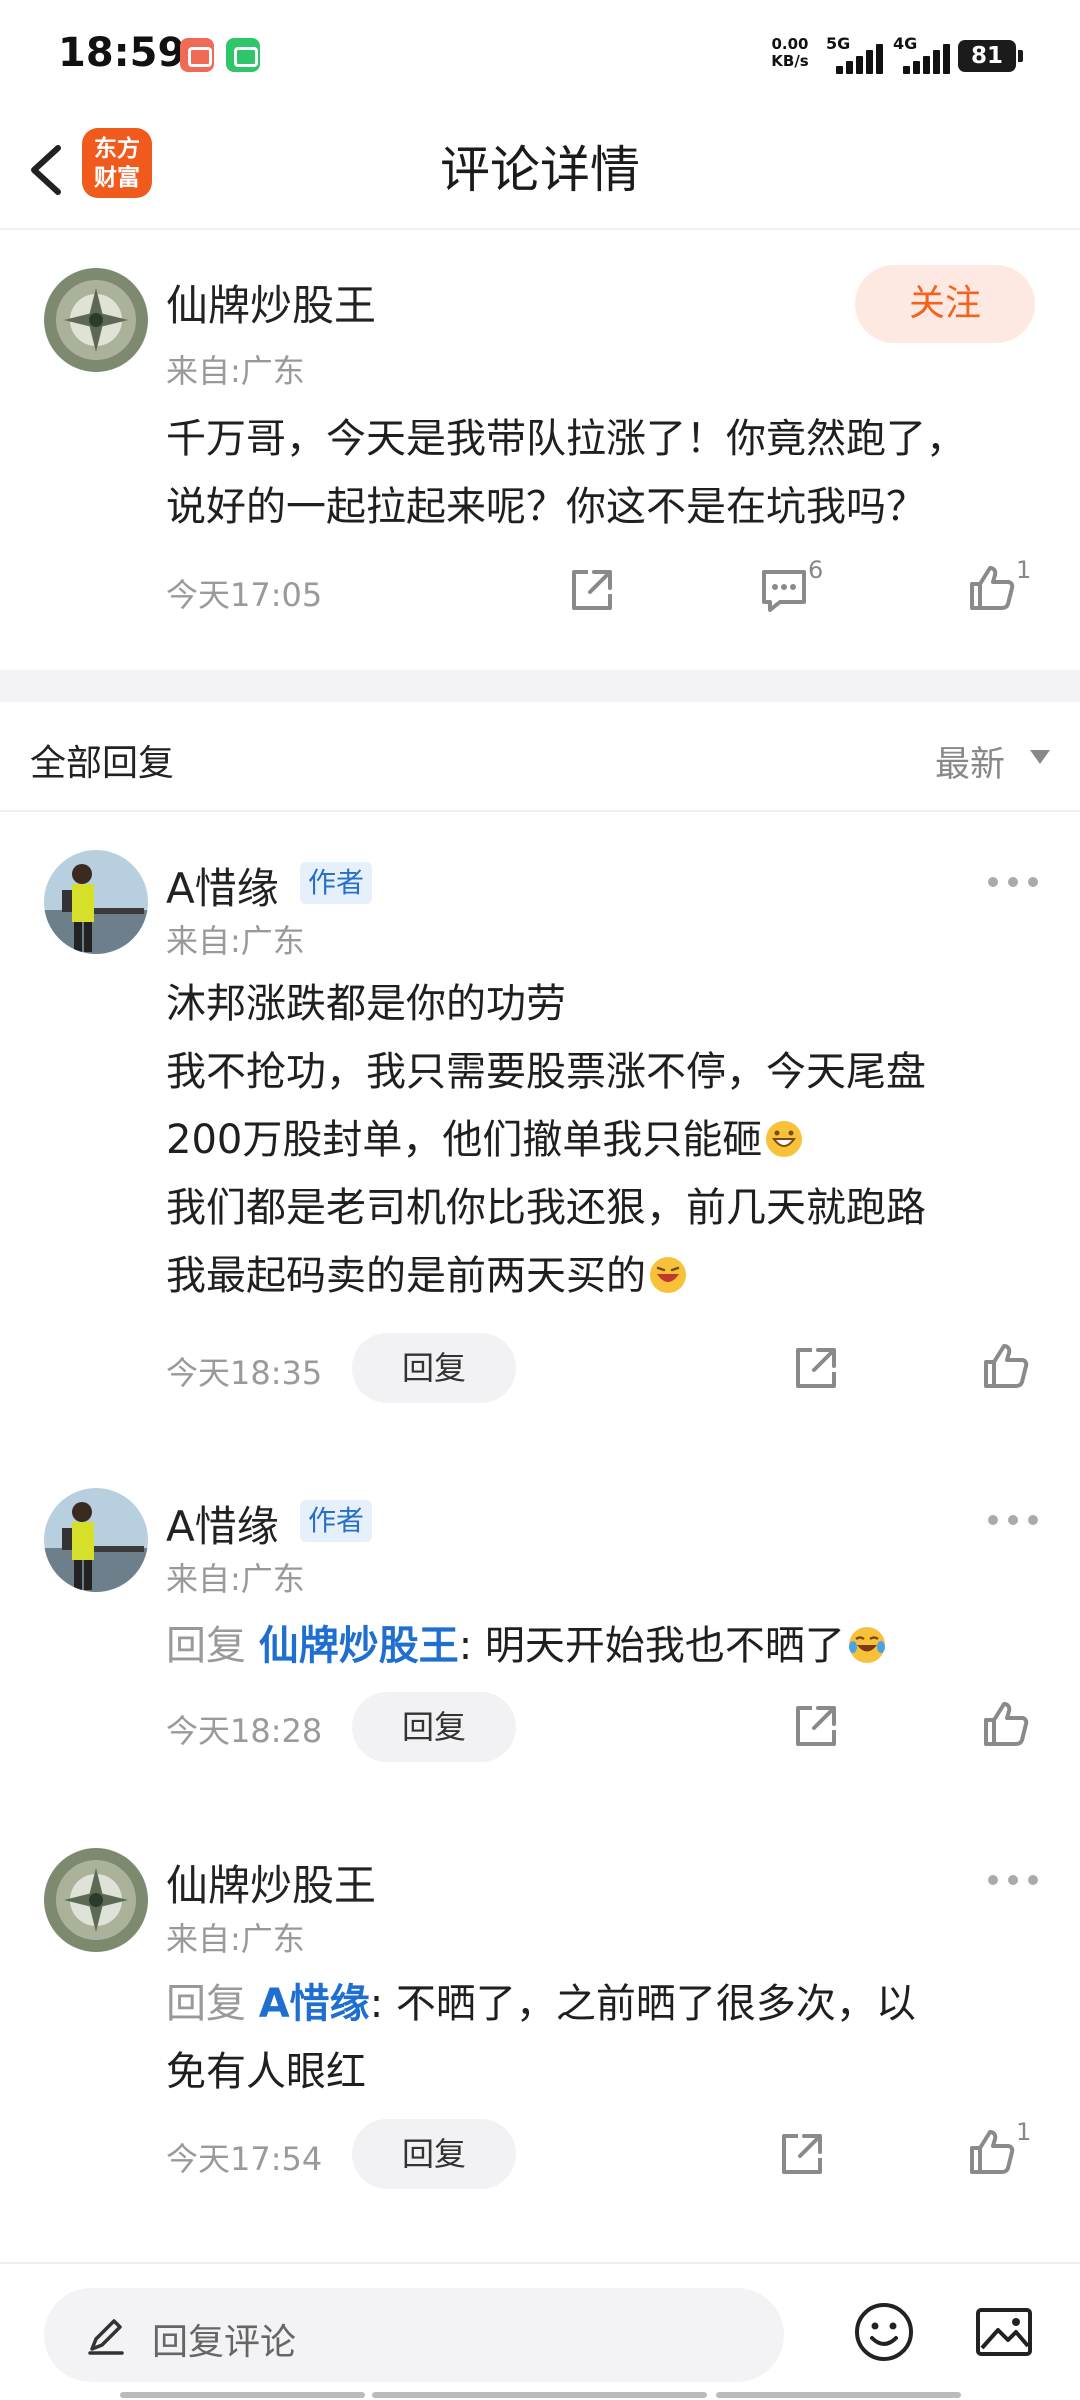 The width and height of the screenshot is (1080, 2400). I want to click on sim1-signal-icon, so click(859, 59).